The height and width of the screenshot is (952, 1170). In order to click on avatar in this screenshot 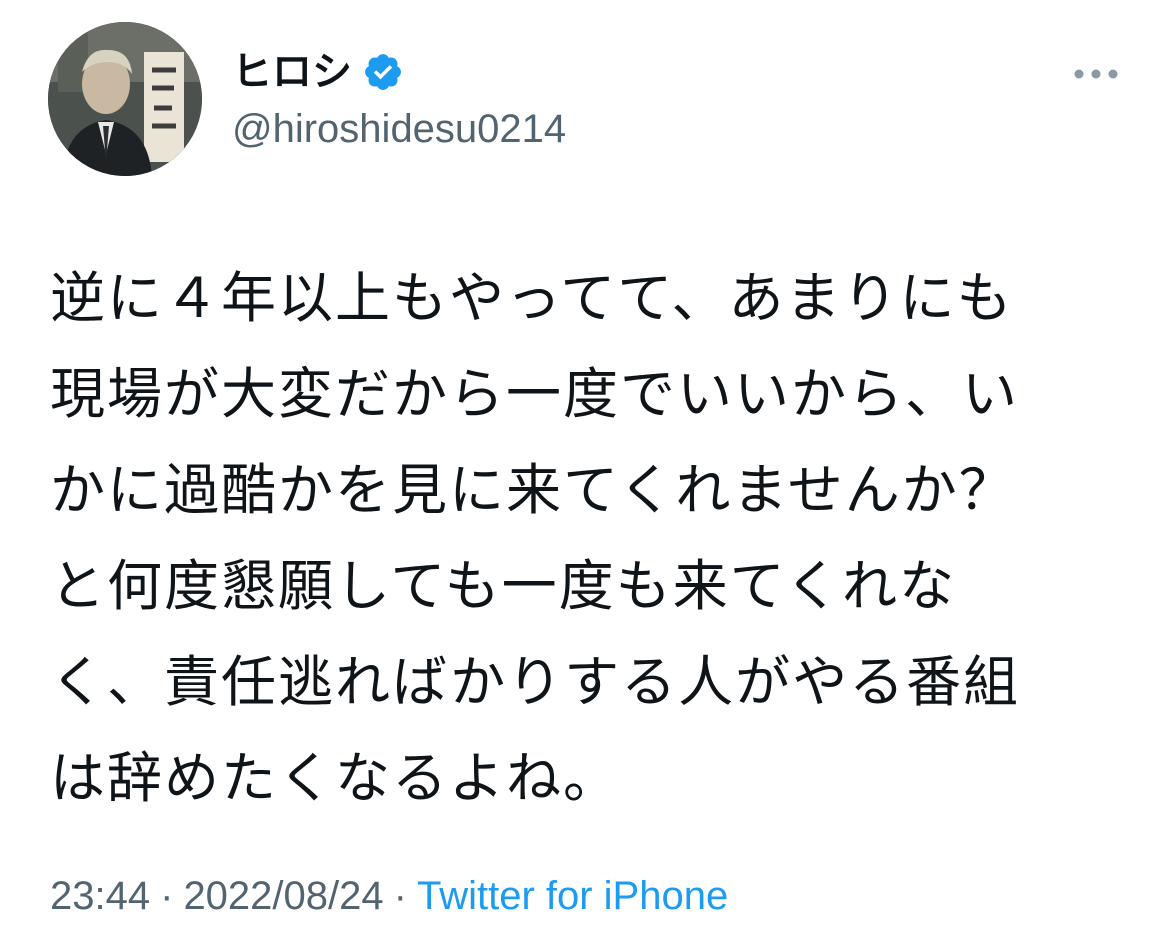, I will do `click(125, 99)`.